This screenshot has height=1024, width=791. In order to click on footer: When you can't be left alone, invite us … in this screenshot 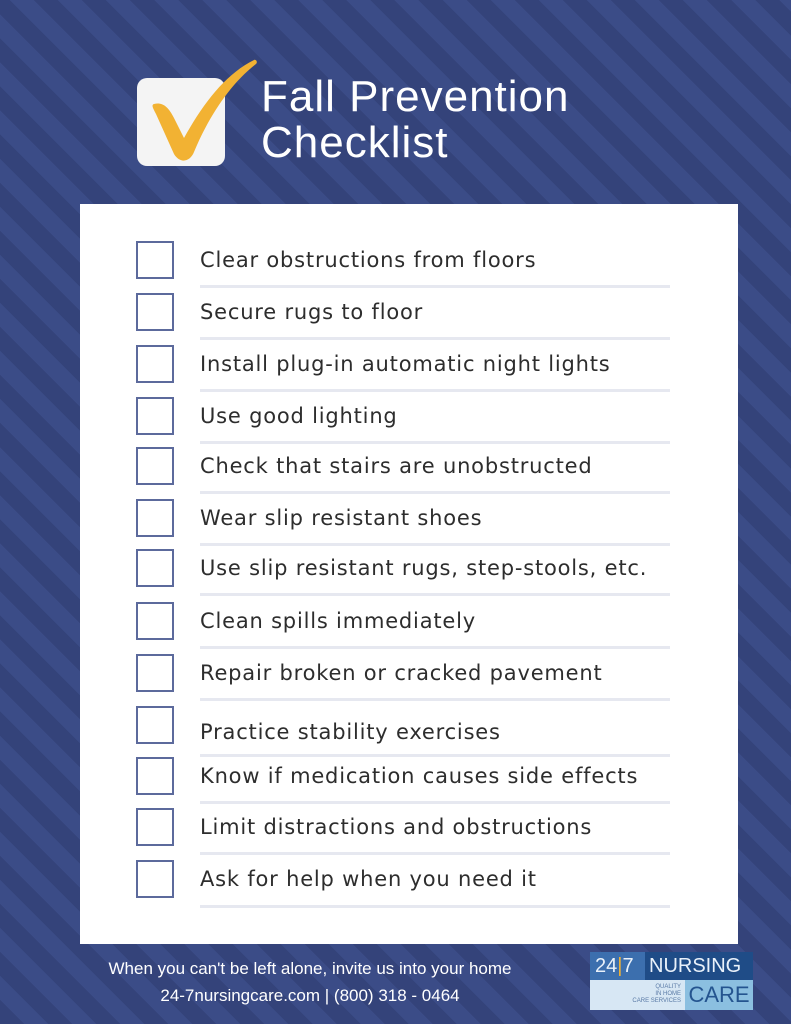, I will do `click(310, 982)`.